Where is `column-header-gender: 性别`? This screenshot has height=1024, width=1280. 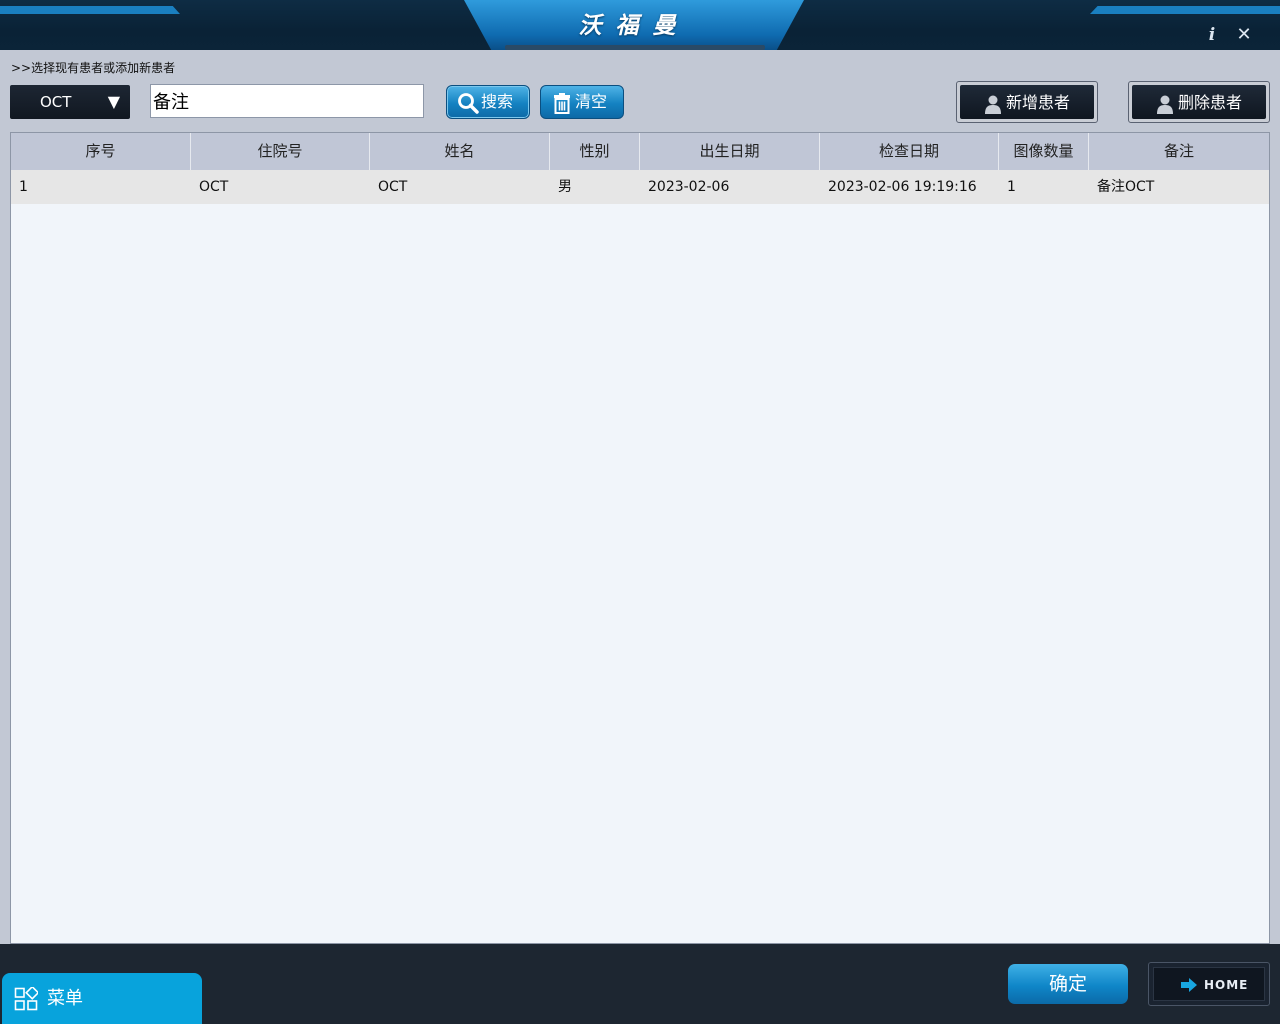 column-header-gender: 性别 is located at coordinates (595, 151).